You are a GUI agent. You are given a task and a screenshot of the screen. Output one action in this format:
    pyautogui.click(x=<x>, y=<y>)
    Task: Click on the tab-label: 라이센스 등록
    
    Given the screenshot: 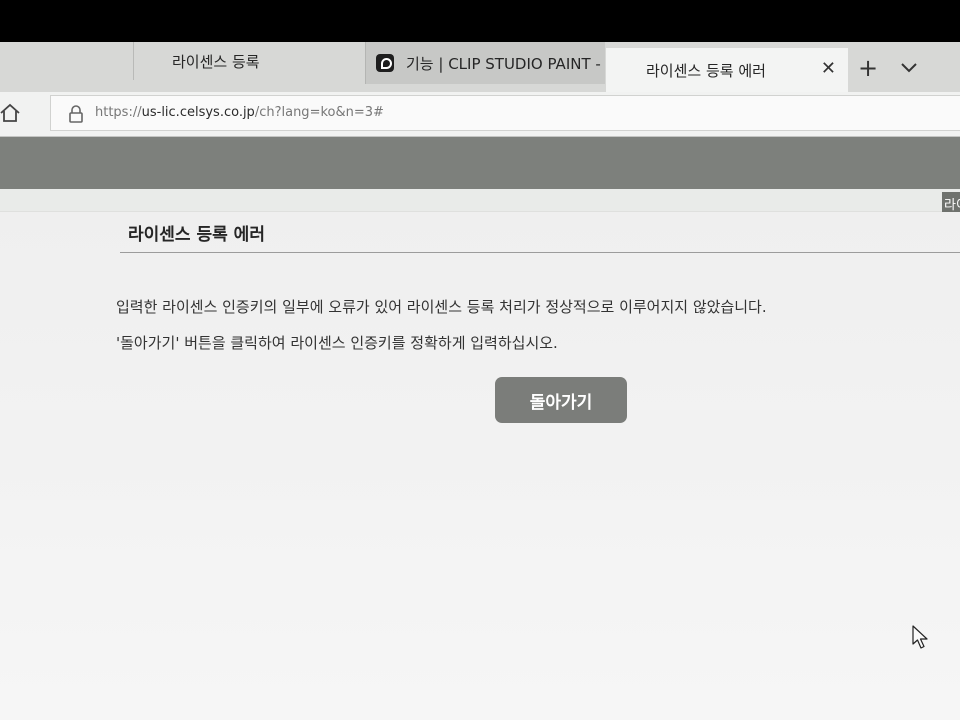 What is the action you would take?
    pyautogui.click(x=216, y=61)
    